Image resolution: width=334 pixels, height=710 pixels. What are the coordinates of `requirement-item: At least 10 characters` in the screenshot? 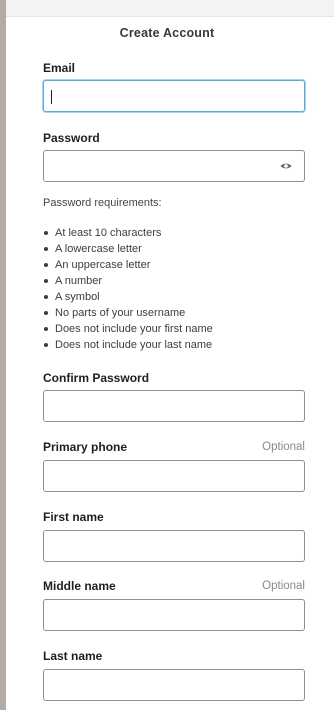 It's located at (128, 233).